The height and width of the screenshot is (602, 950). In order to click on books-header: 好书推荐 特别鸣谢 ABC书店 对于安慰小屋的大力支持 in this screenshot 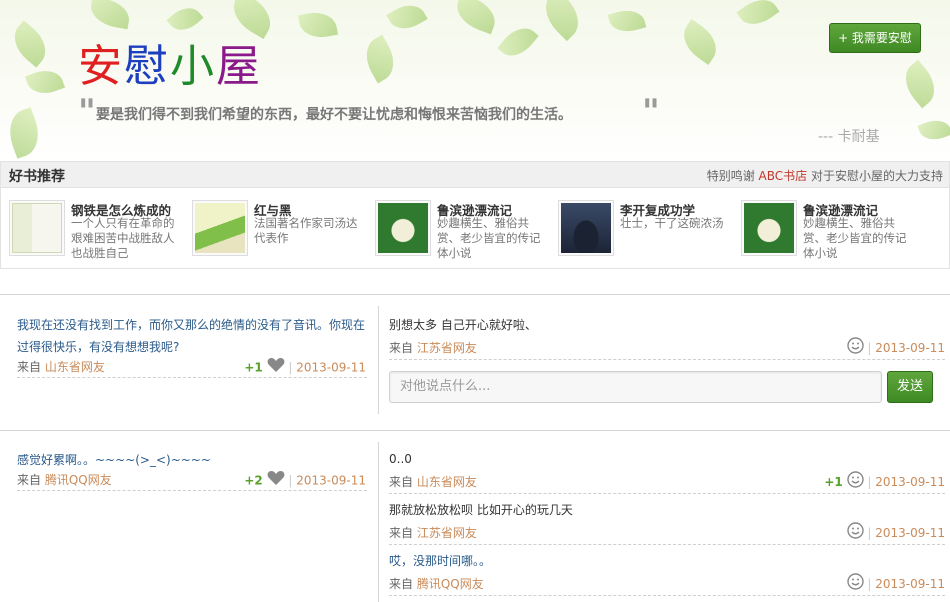, I will do `click(475, 175)`.